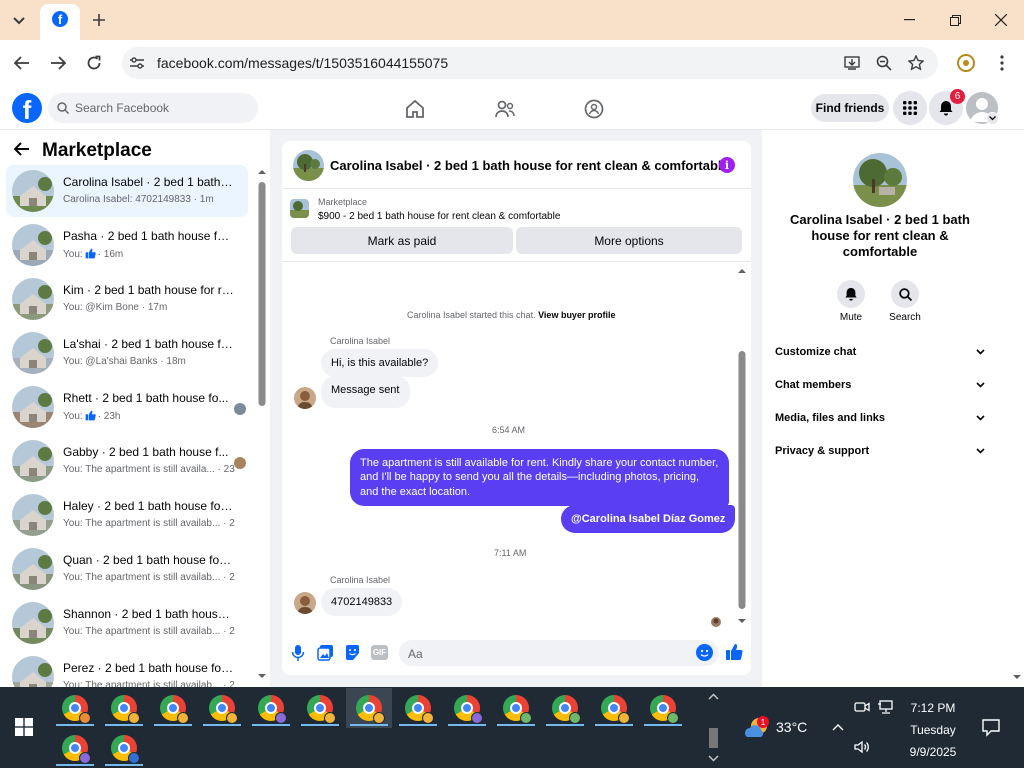 Image resolution: width=1024 pixels, height=768 pixels. What do you see at coordinates (302, 63) in the screenshot?
I see `url-text: facebook.com/messages/t/1503516044155075` at bounding box center [302, 63].